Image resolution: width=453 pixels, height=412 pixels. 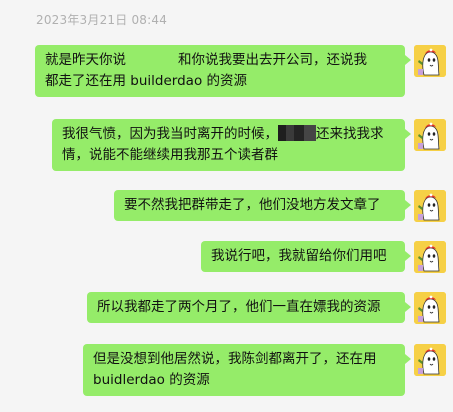 What do you see at coordinates (146, 81) in the screenshot?
I see `message-text: 都走了还在用 builderdao 的资源` at bounding box center [146, 81].